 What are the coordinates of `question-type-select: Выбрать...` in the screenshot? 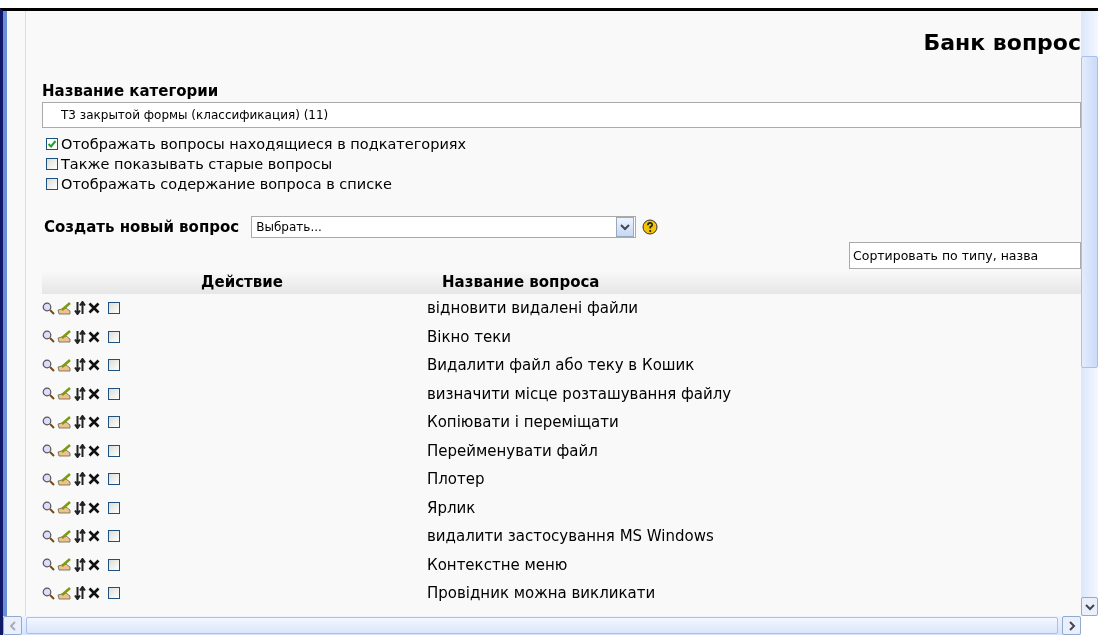 It's located at (444, 227).